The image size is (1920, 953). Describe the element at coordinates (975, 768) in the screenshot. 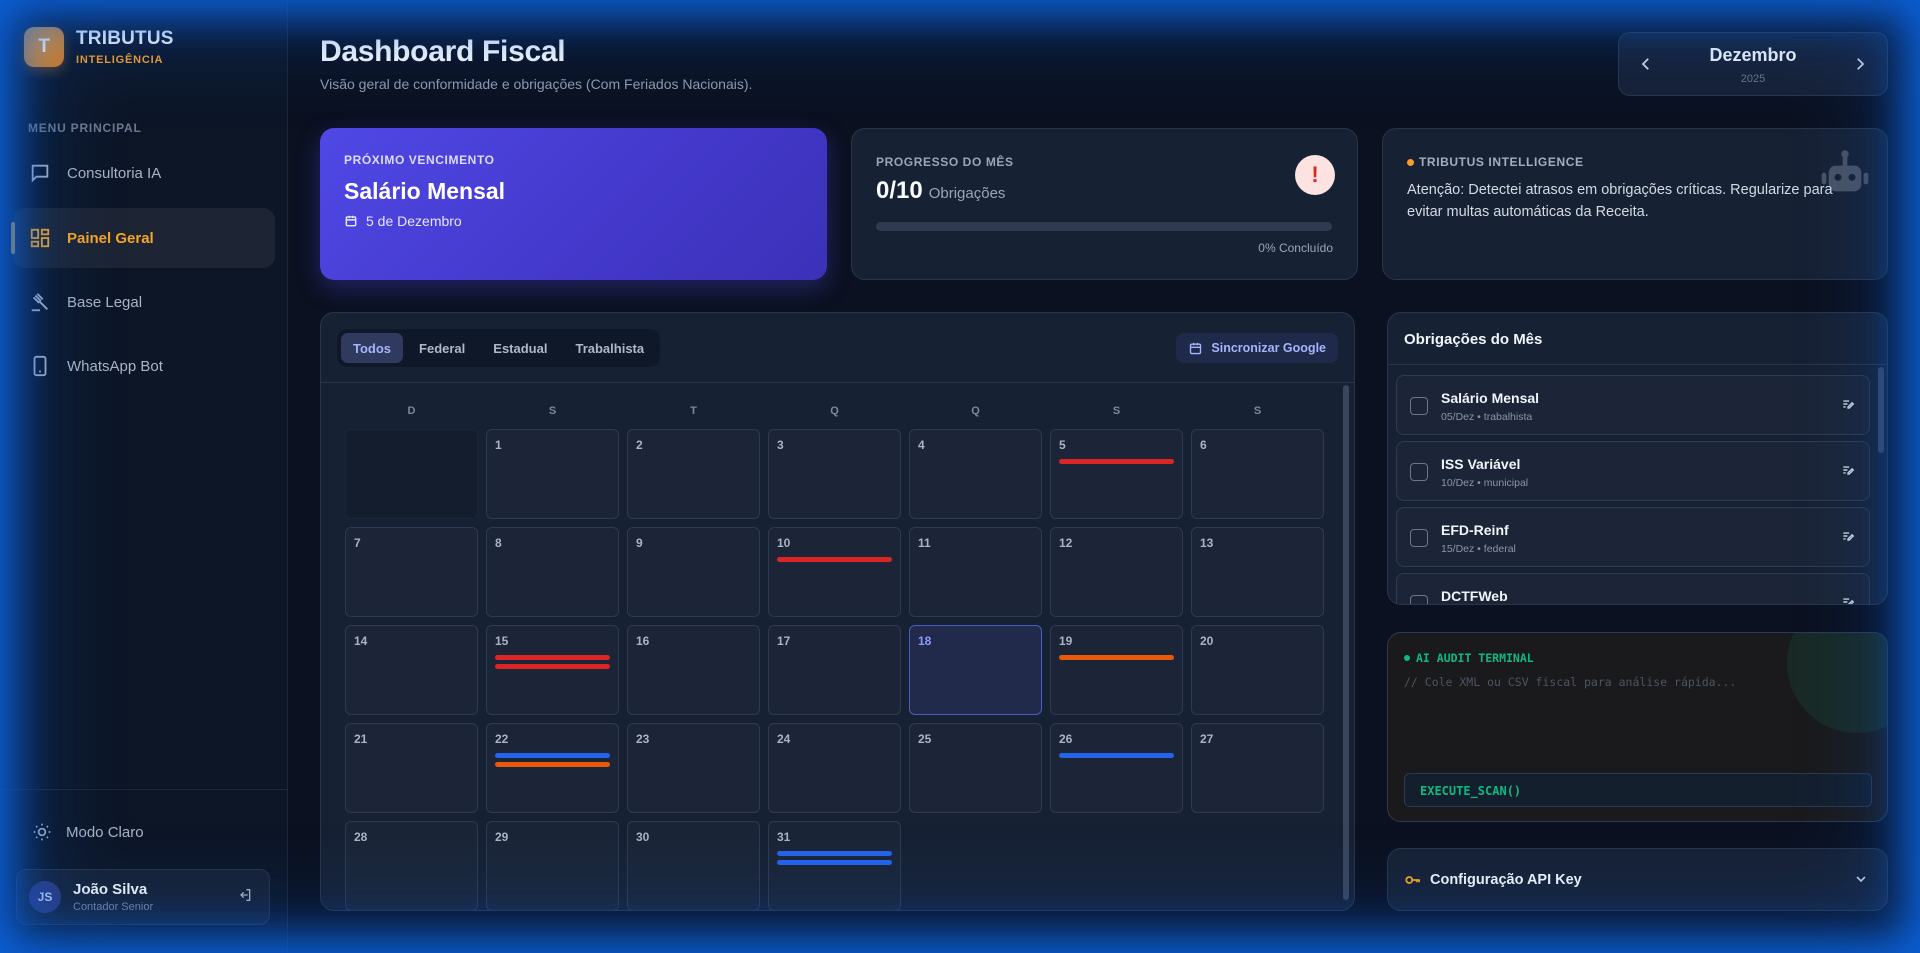

I see `calendar-day: 25` at that location.